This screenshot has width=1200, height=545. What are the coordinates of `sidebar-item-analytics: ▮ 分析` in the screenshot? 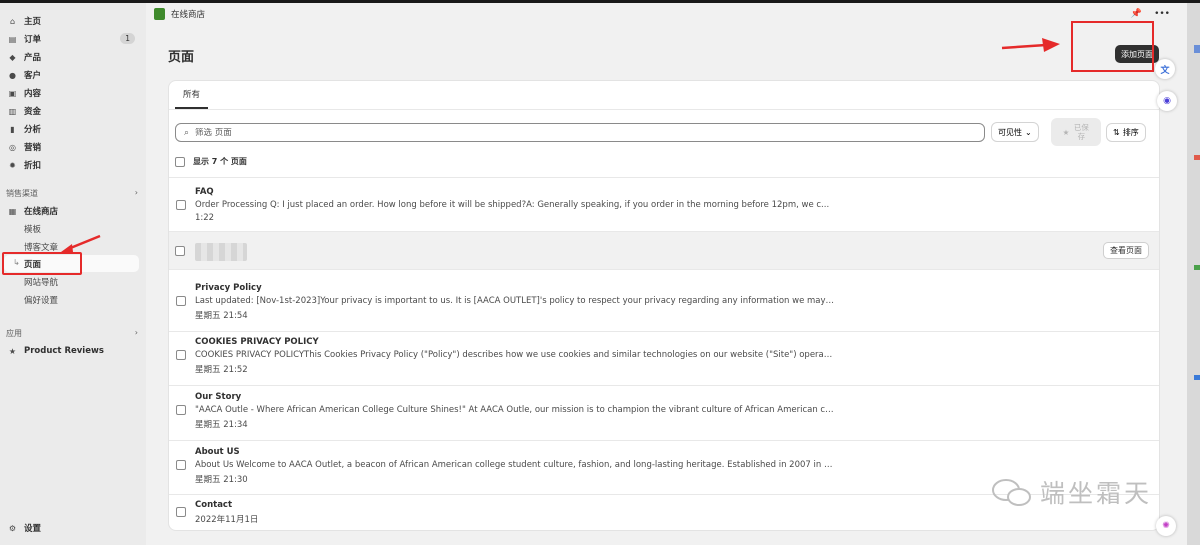 It's located at (71, 129).